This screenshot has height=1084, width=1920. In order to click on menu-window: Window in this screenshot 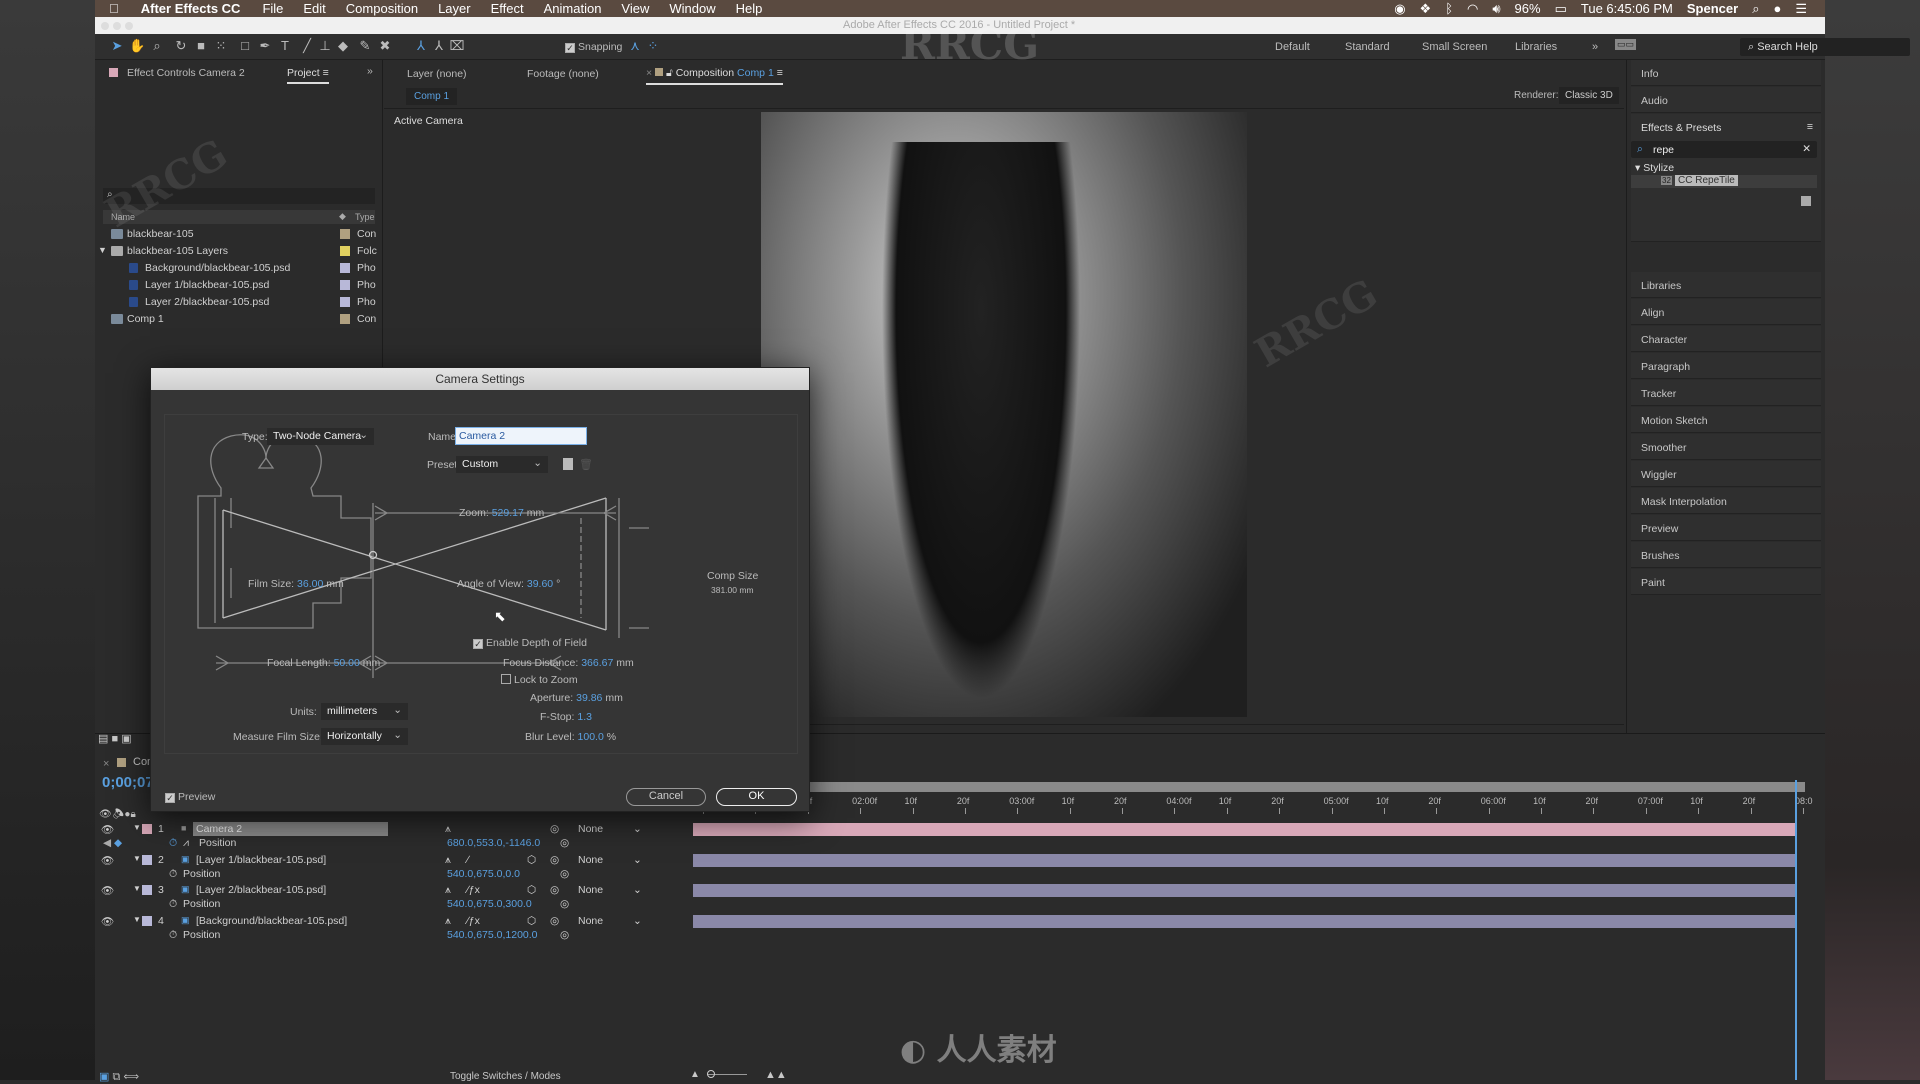, I will do `click(692, 8)`.